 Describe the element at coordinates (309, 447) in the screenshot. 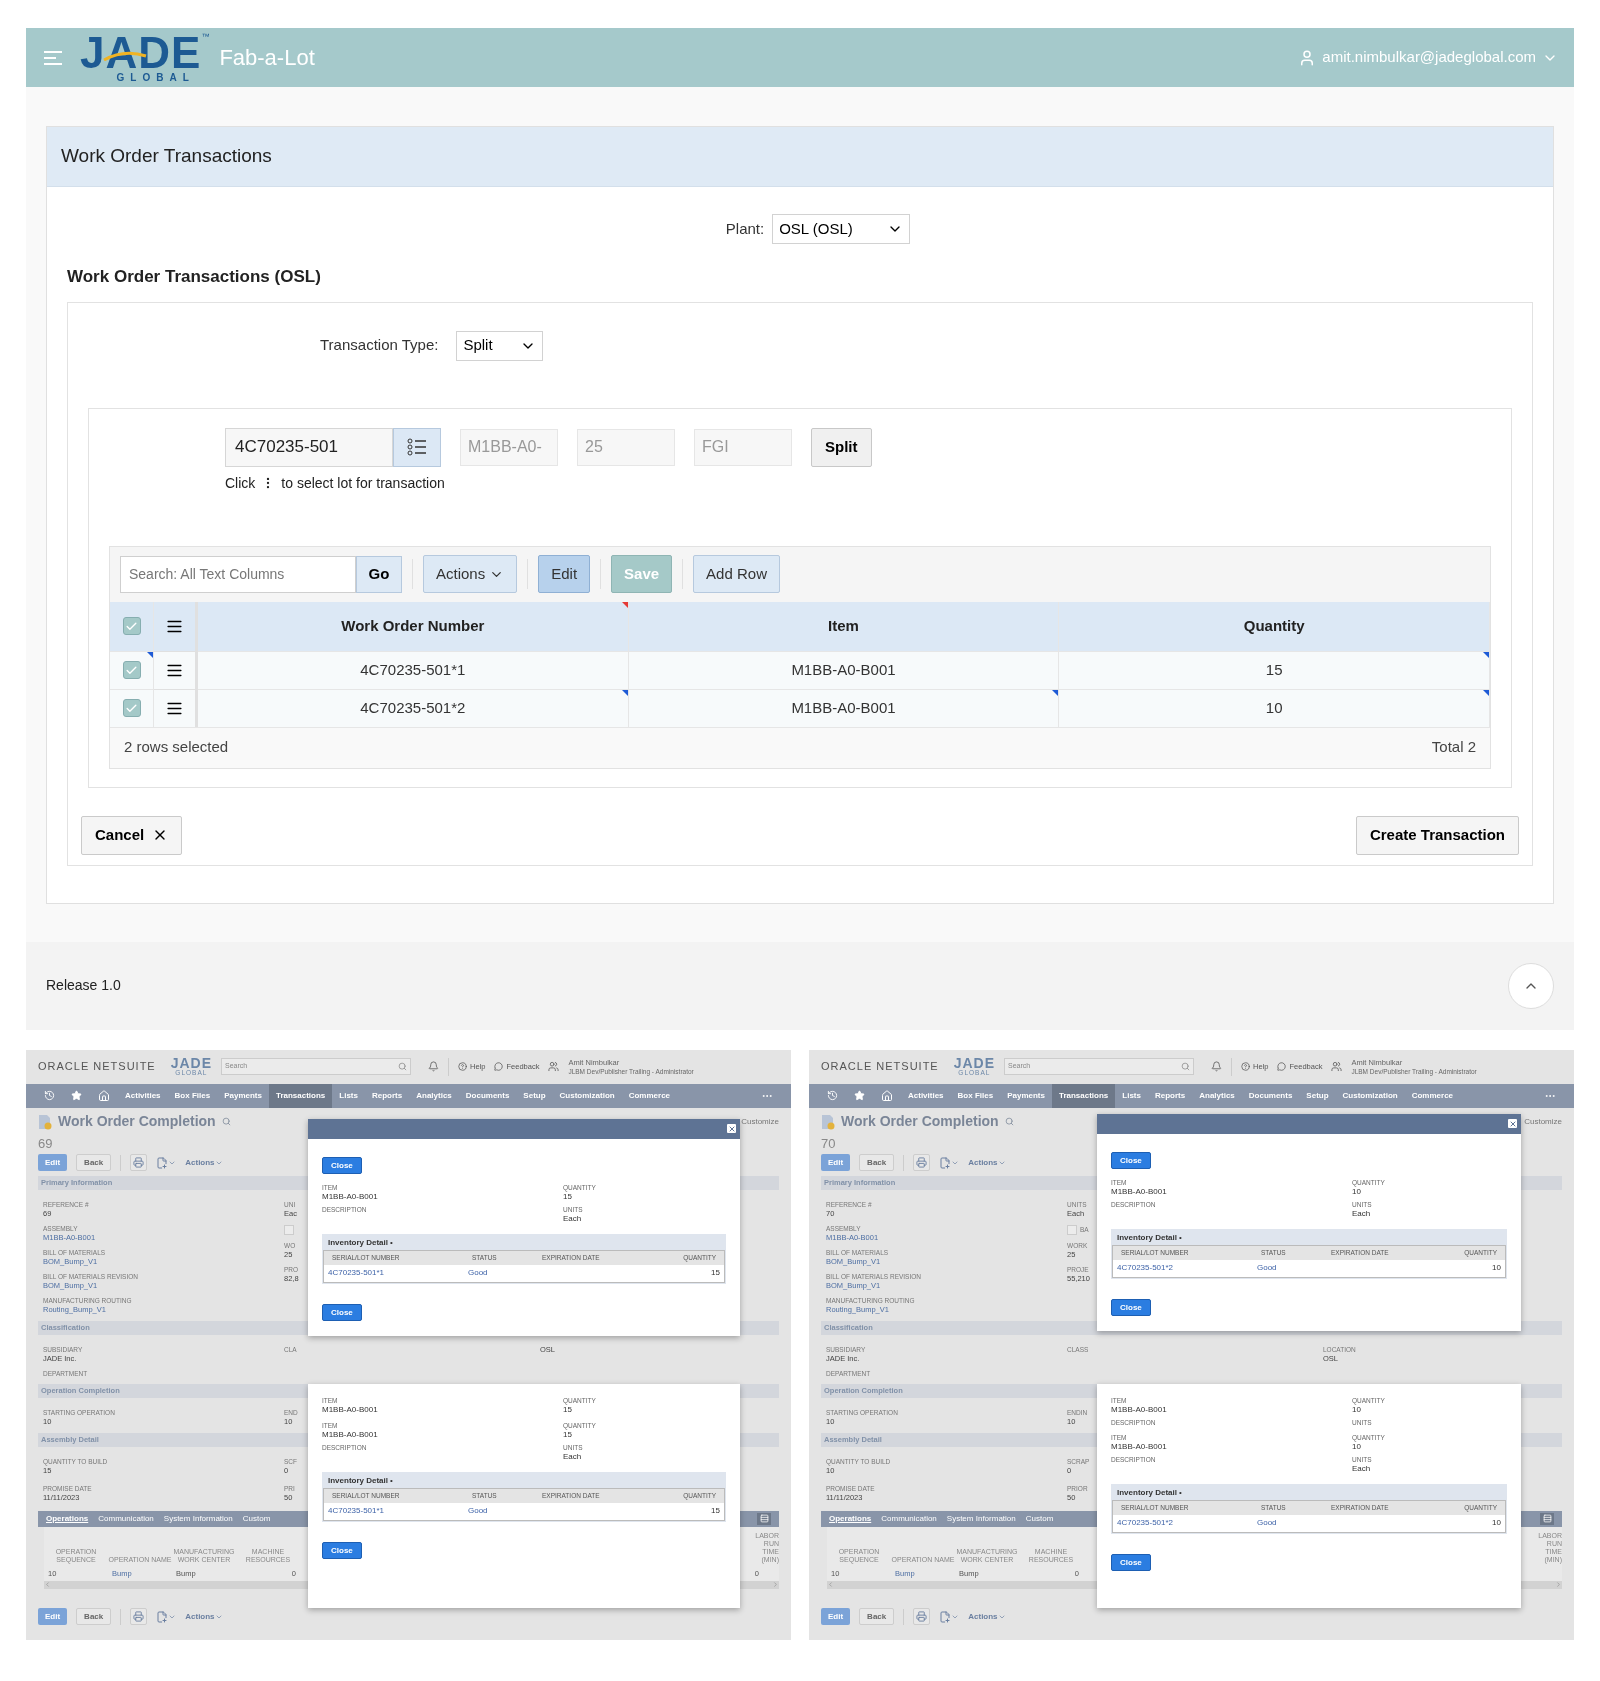

I see `lot-field: 4C70235-501` at that location.